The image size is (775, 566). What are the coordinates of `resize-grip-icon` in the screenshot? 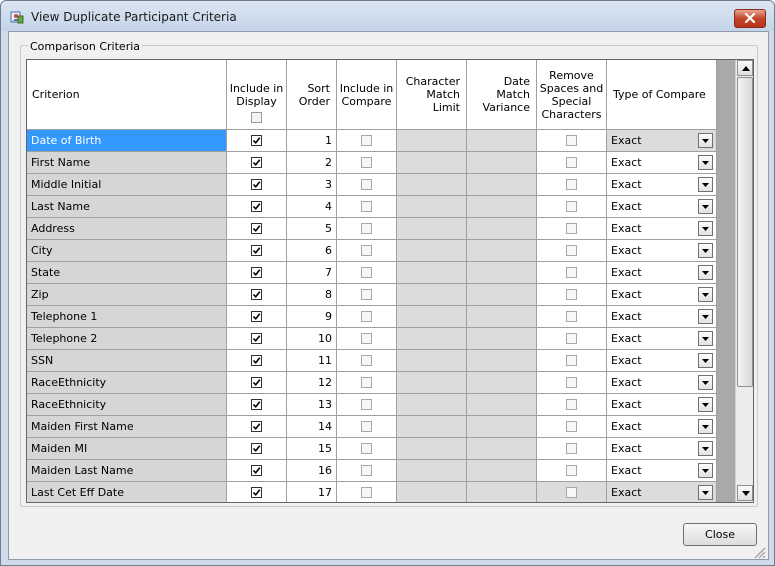 It's located at (759, 552).